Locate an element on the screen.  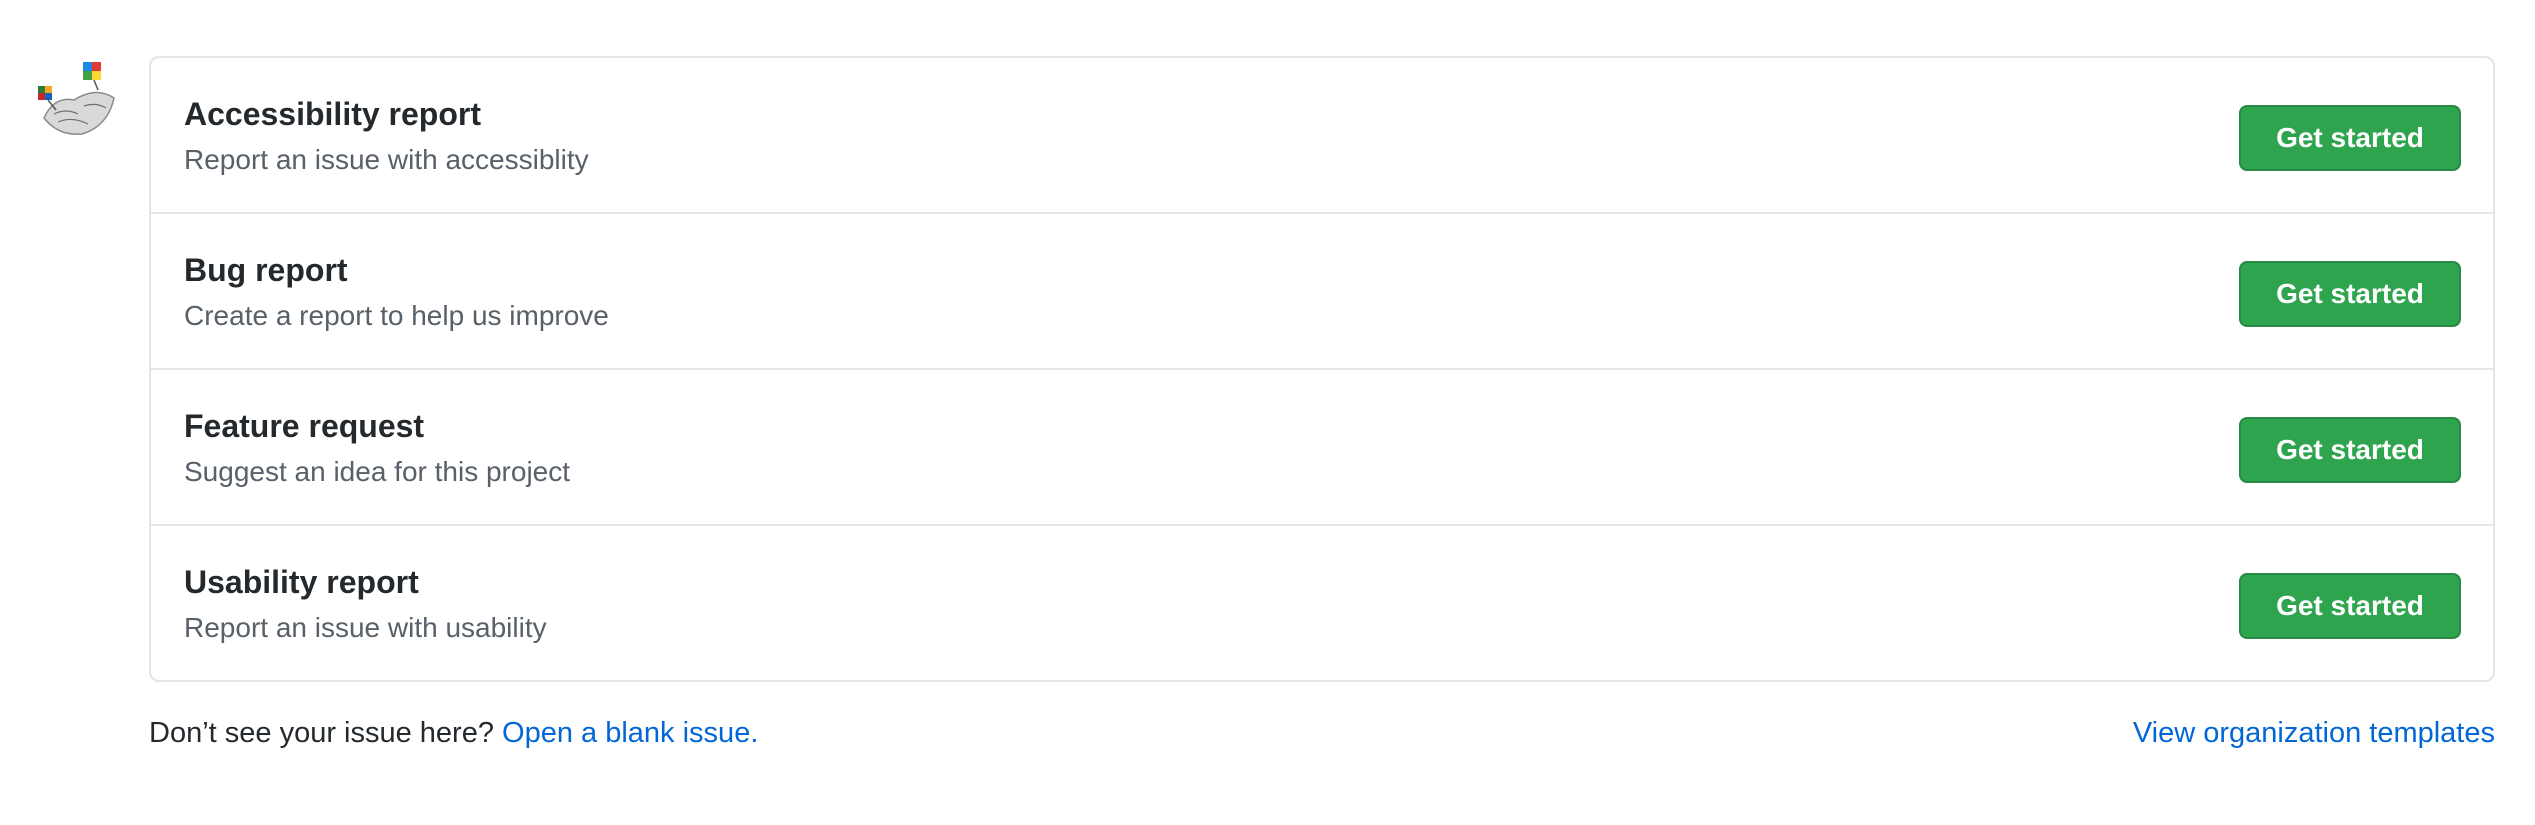
template-title: Usability report is located at coordinates (301, 582).